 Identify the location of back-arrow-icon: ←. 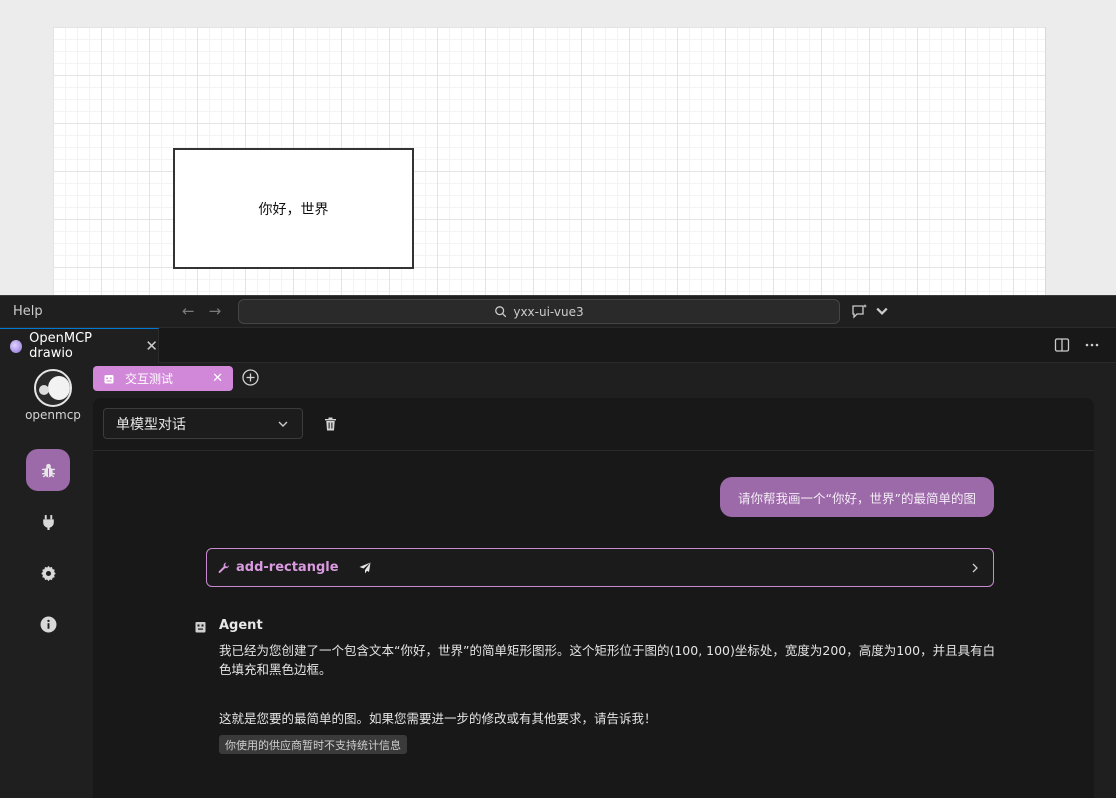
(188, 311).